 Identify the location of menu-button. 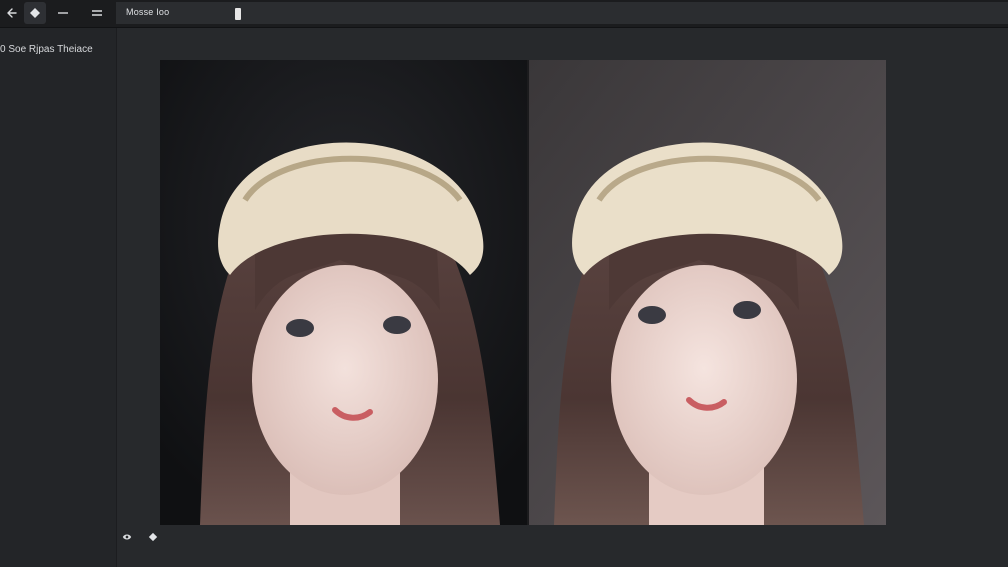
(97, 13).